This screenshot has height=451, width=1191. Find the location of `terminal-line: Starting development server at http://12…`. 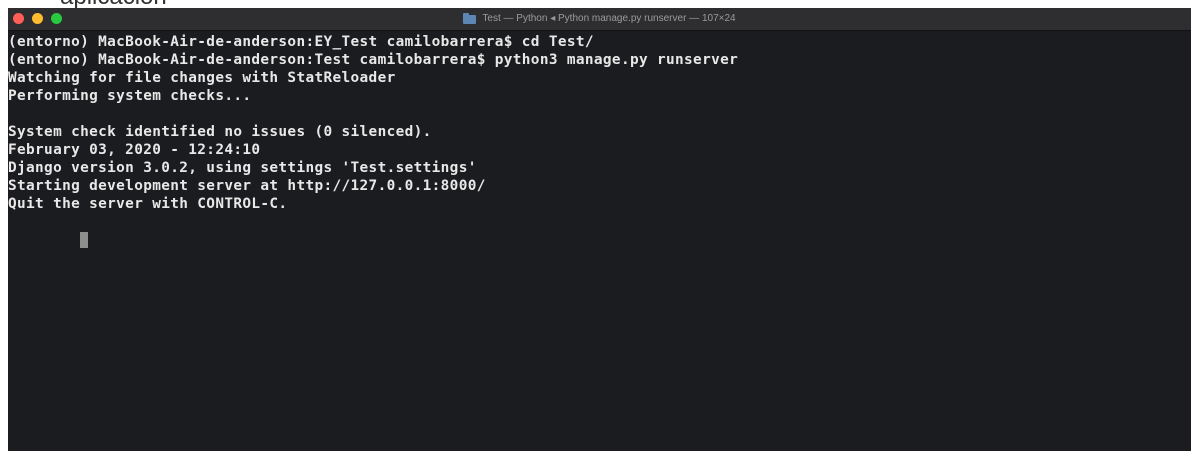

terminal-line: Starting development server at http://12… is located at coordinates (247, 186).